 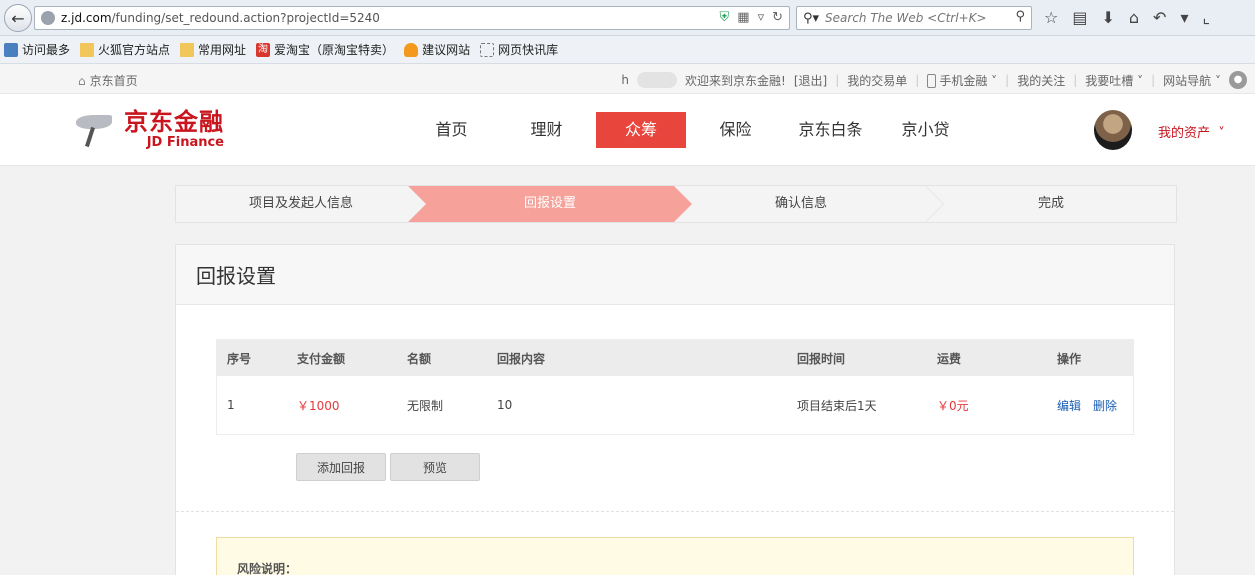 What do you see at coordinates (735, 80) in the screenshot?
I see `welcome-text: 欢迎来到京东金融!` at bounding box center [735, 80].